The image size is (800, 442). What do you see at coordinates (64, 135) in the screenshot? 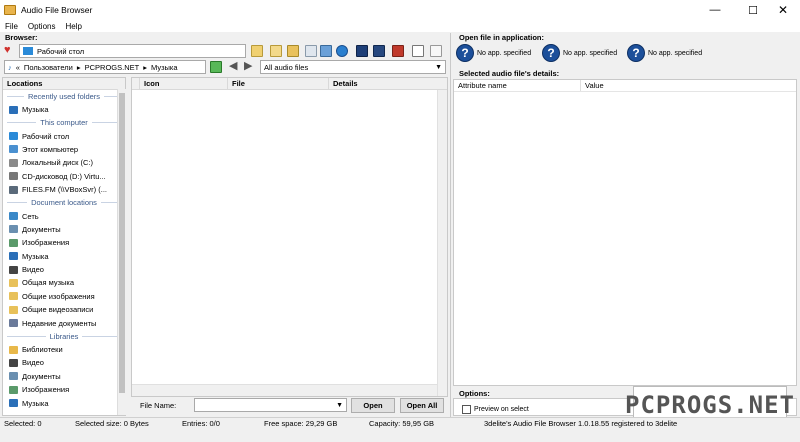
I see `location-item: Рабочий стол` at bounding box center [64, 135].